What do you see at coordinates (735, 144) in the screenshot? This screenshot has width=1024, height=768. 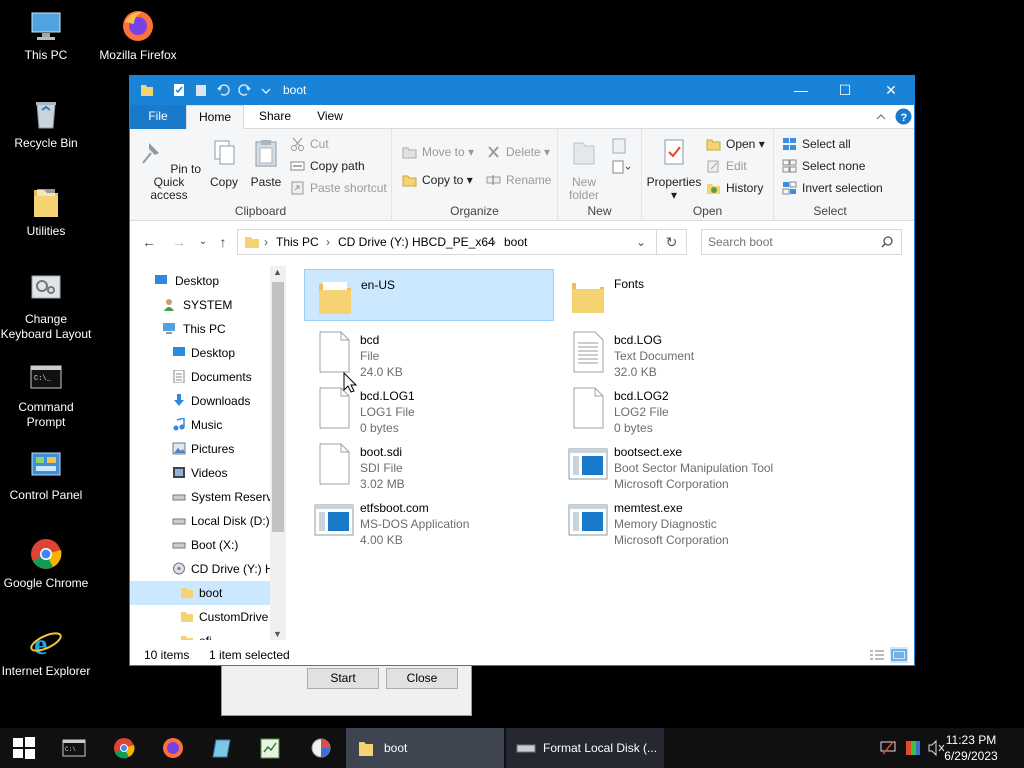 I see `open-button: Open ▾` at bounding box center [735, 144].